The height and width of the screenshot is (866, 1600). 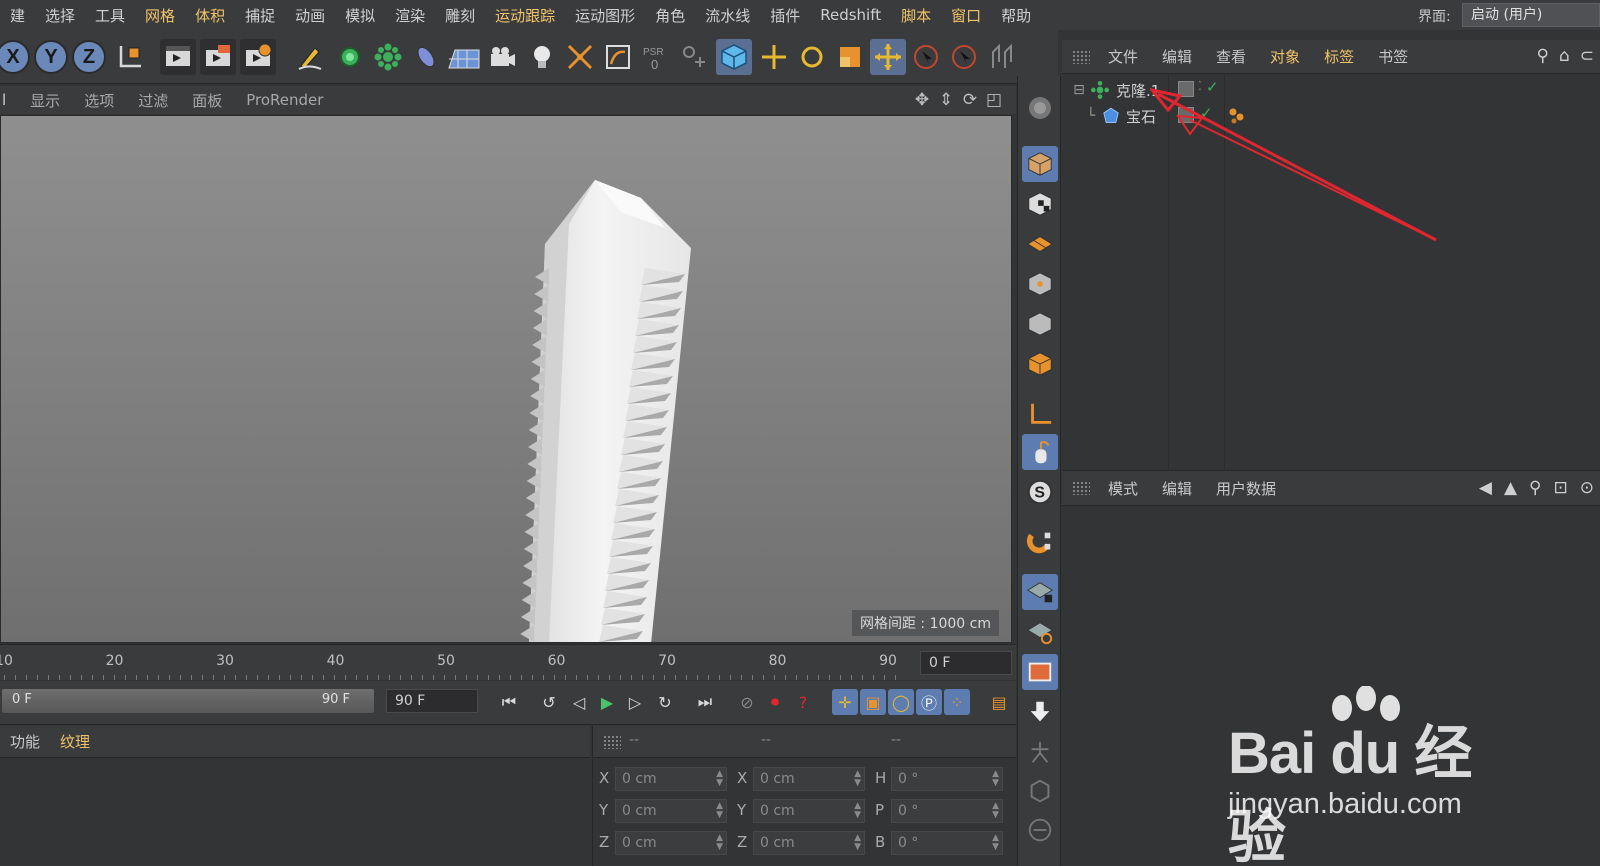 I want to click on snap-button, so click(x=1040, y=542).